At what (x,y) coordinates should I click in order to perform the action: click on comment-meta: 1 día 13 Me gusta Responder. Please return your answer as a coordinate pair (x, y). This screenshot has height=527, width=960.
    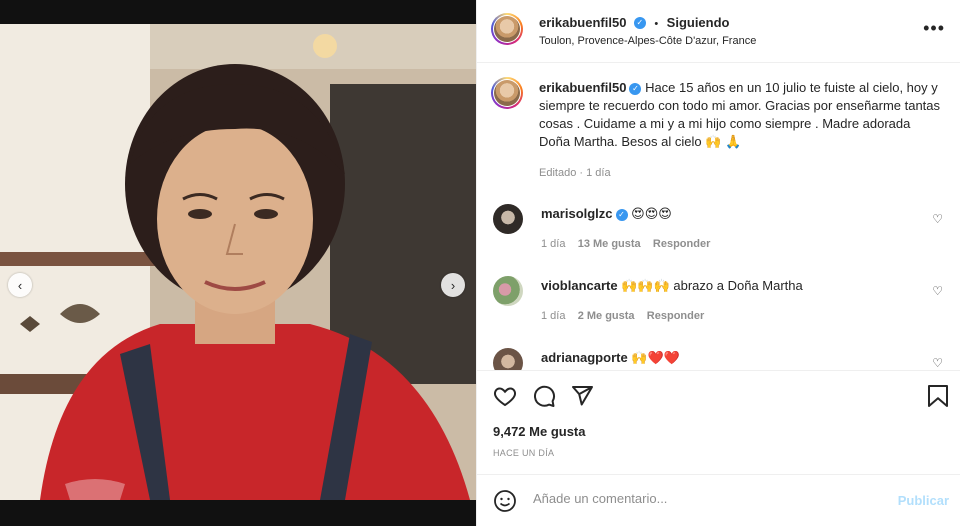
    Looking at the image, I should click on (625, 244).